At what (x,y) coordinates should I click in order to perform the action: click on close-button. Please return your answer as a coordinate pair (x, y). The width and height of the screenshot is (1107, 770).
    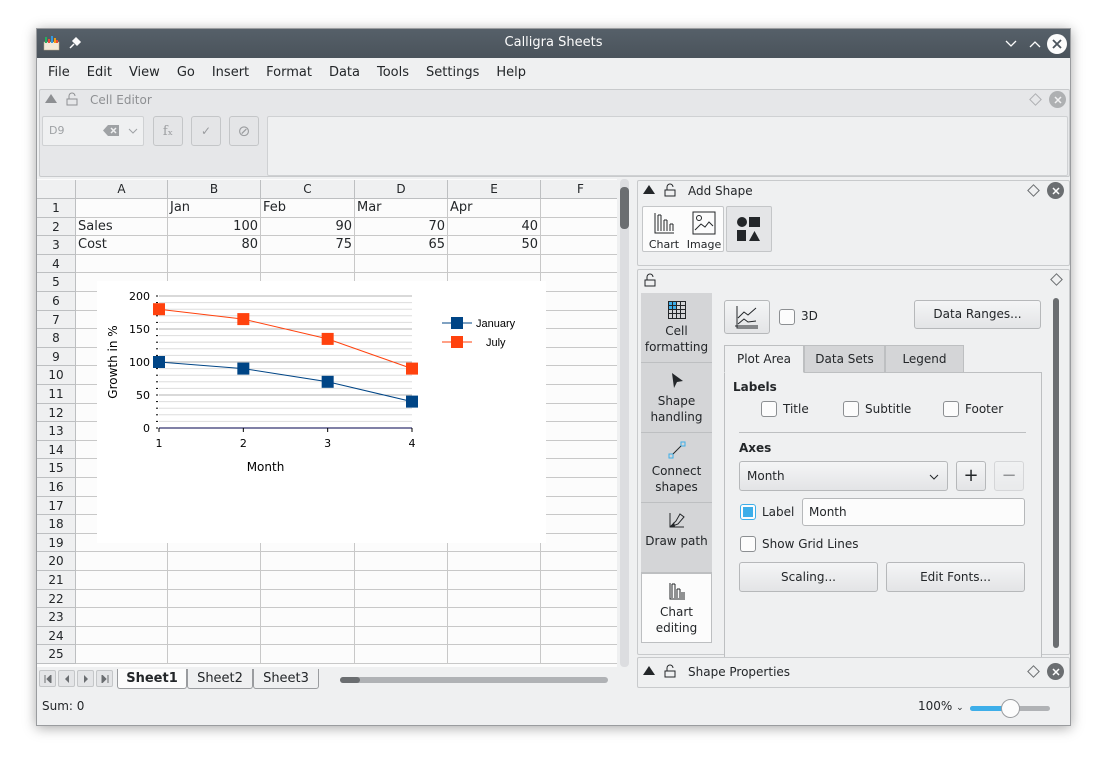
    Looking at the image, I should click on (1057, 44).